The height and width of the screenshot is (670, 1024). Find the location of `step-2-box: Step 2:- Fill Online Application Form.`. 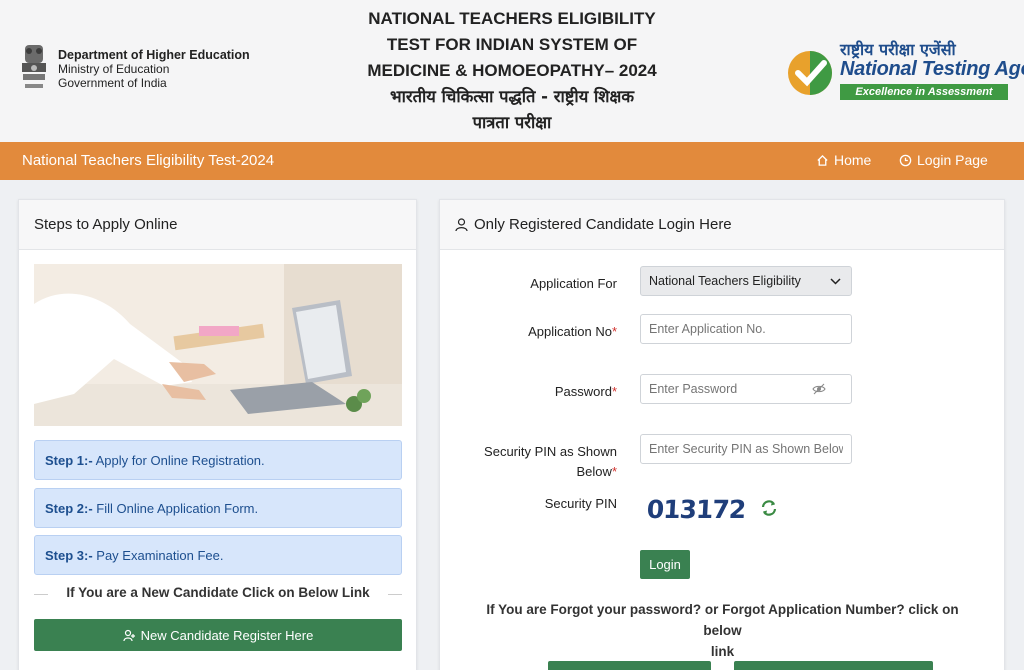

step-2-box: Step 2:- Fill Online Application Form. is located at coordinates (218, 508).